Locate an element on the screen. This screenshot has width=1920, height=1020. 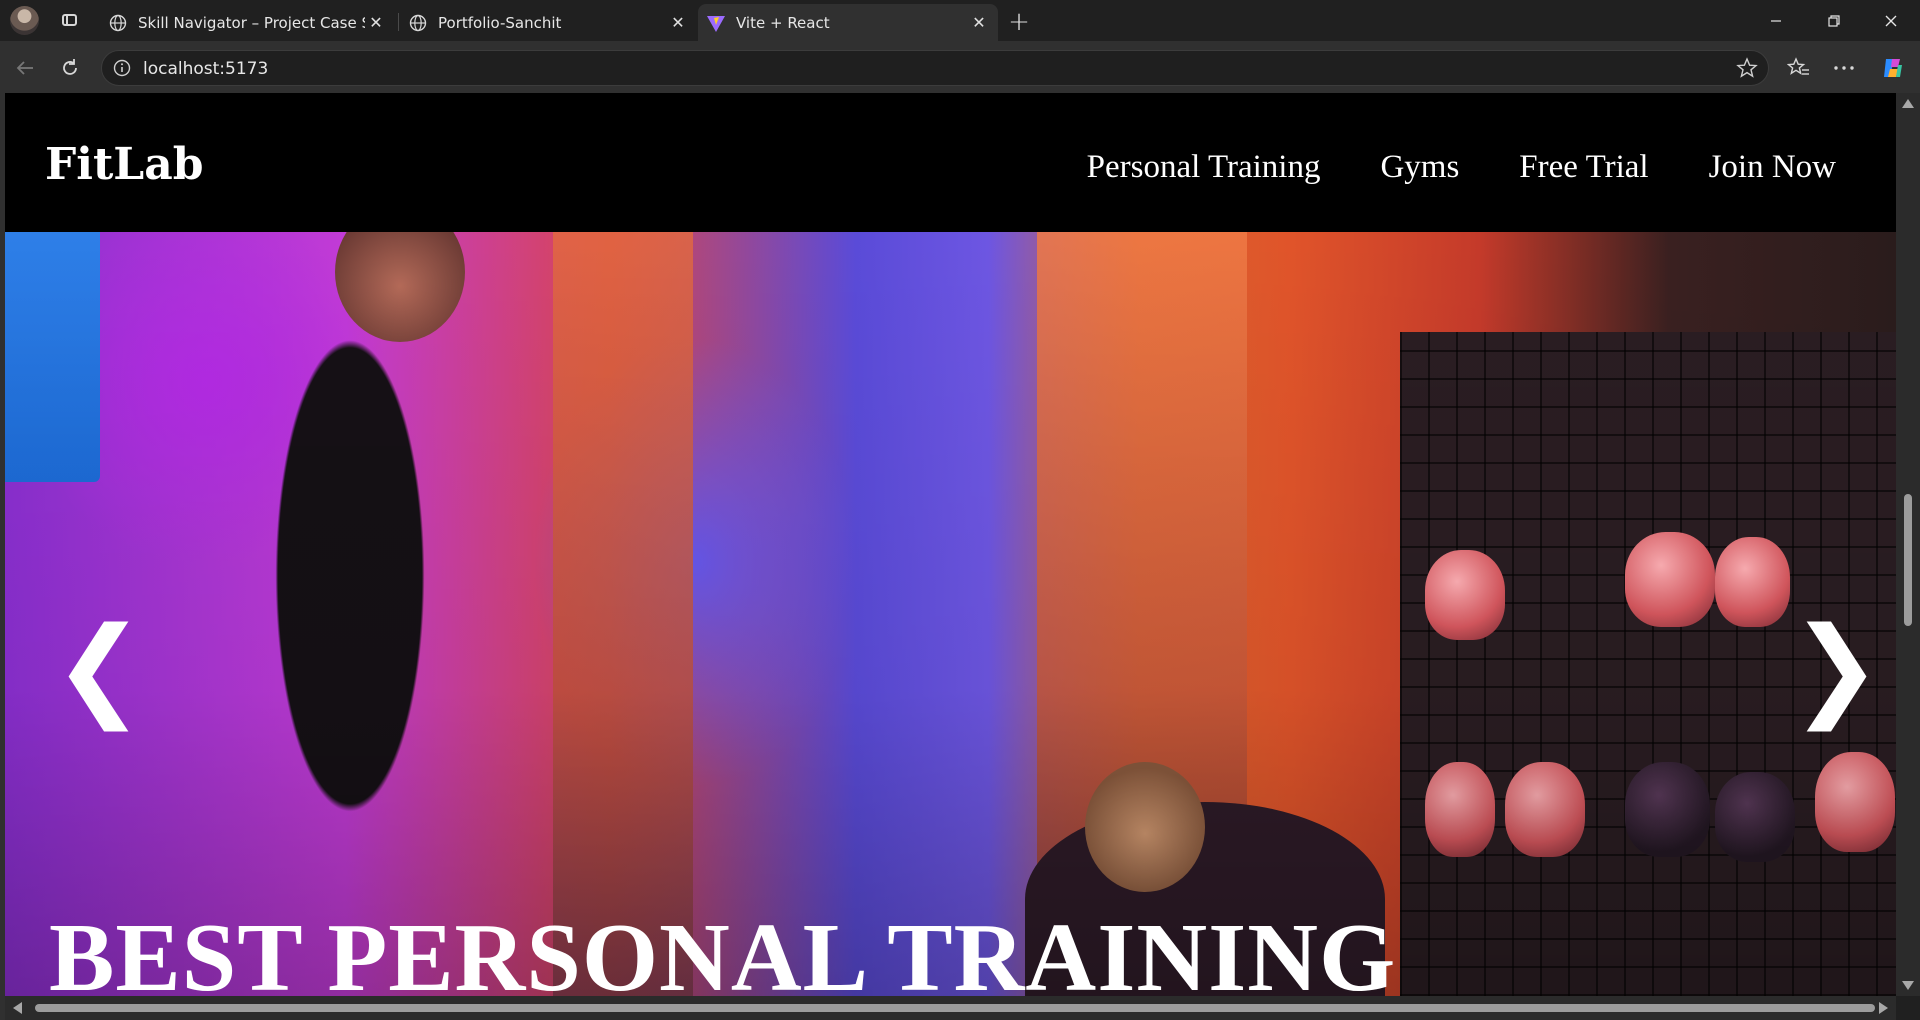
vite-icon is located at coordinates (716, 23).